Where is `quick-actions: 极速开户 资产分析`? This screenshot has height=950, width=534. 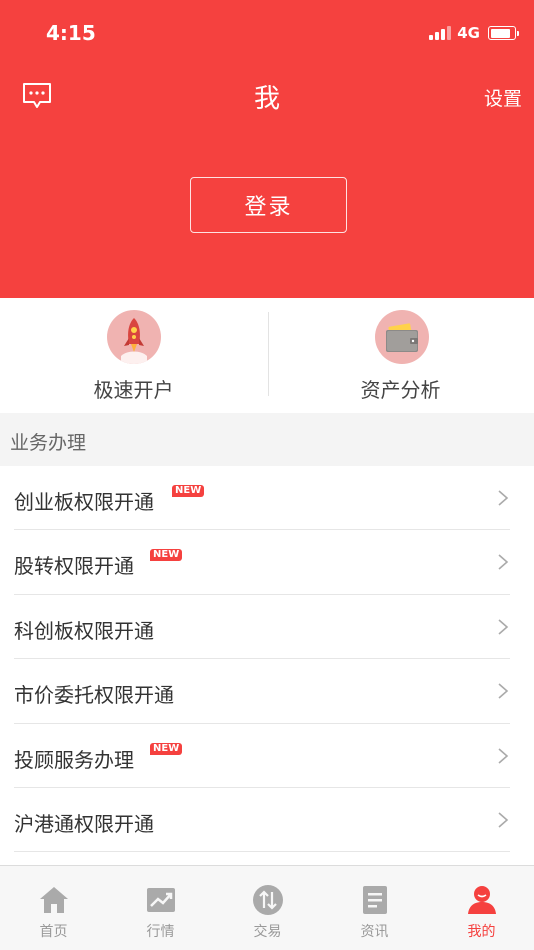 quick-actions: 极速开户 资产分析 is located at coordinates (267, 355).